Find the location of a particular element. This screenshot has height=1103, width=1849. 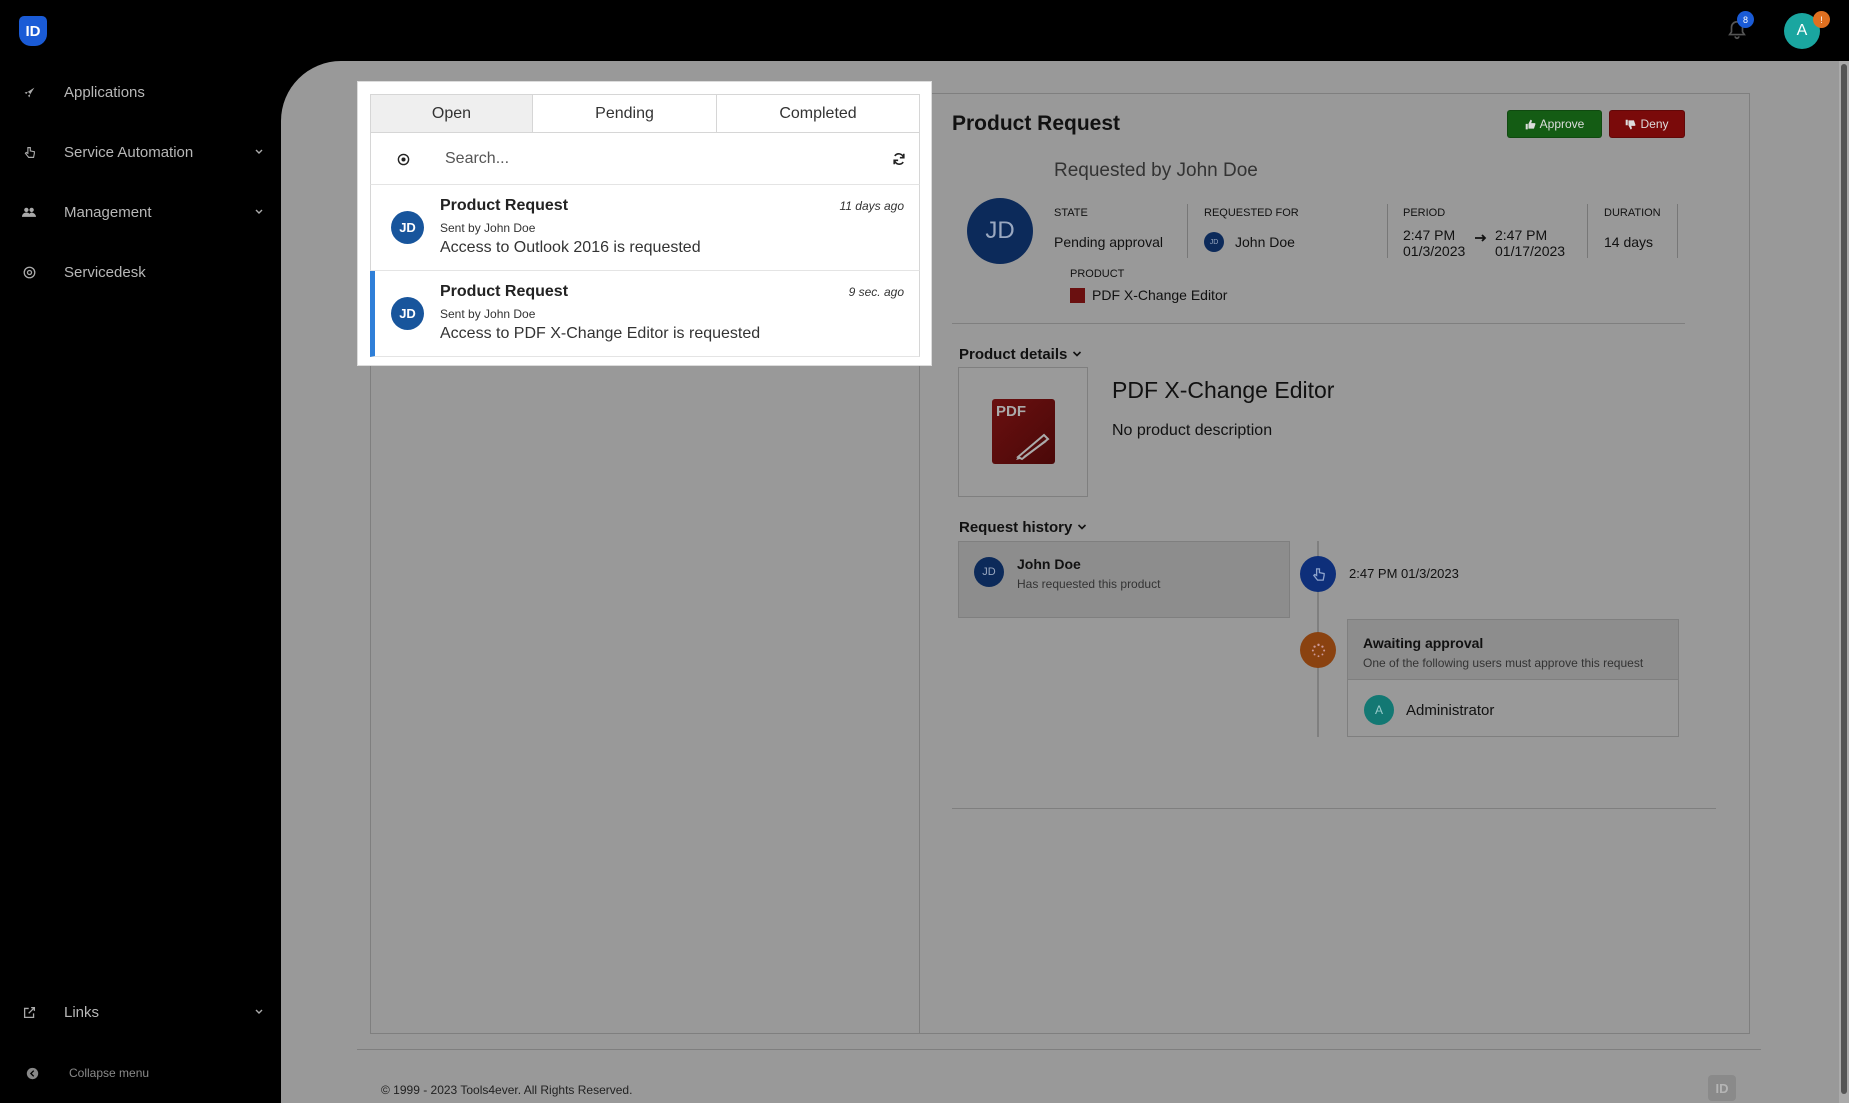

detail-title: Product Request is located at coordinates (1036, 123).